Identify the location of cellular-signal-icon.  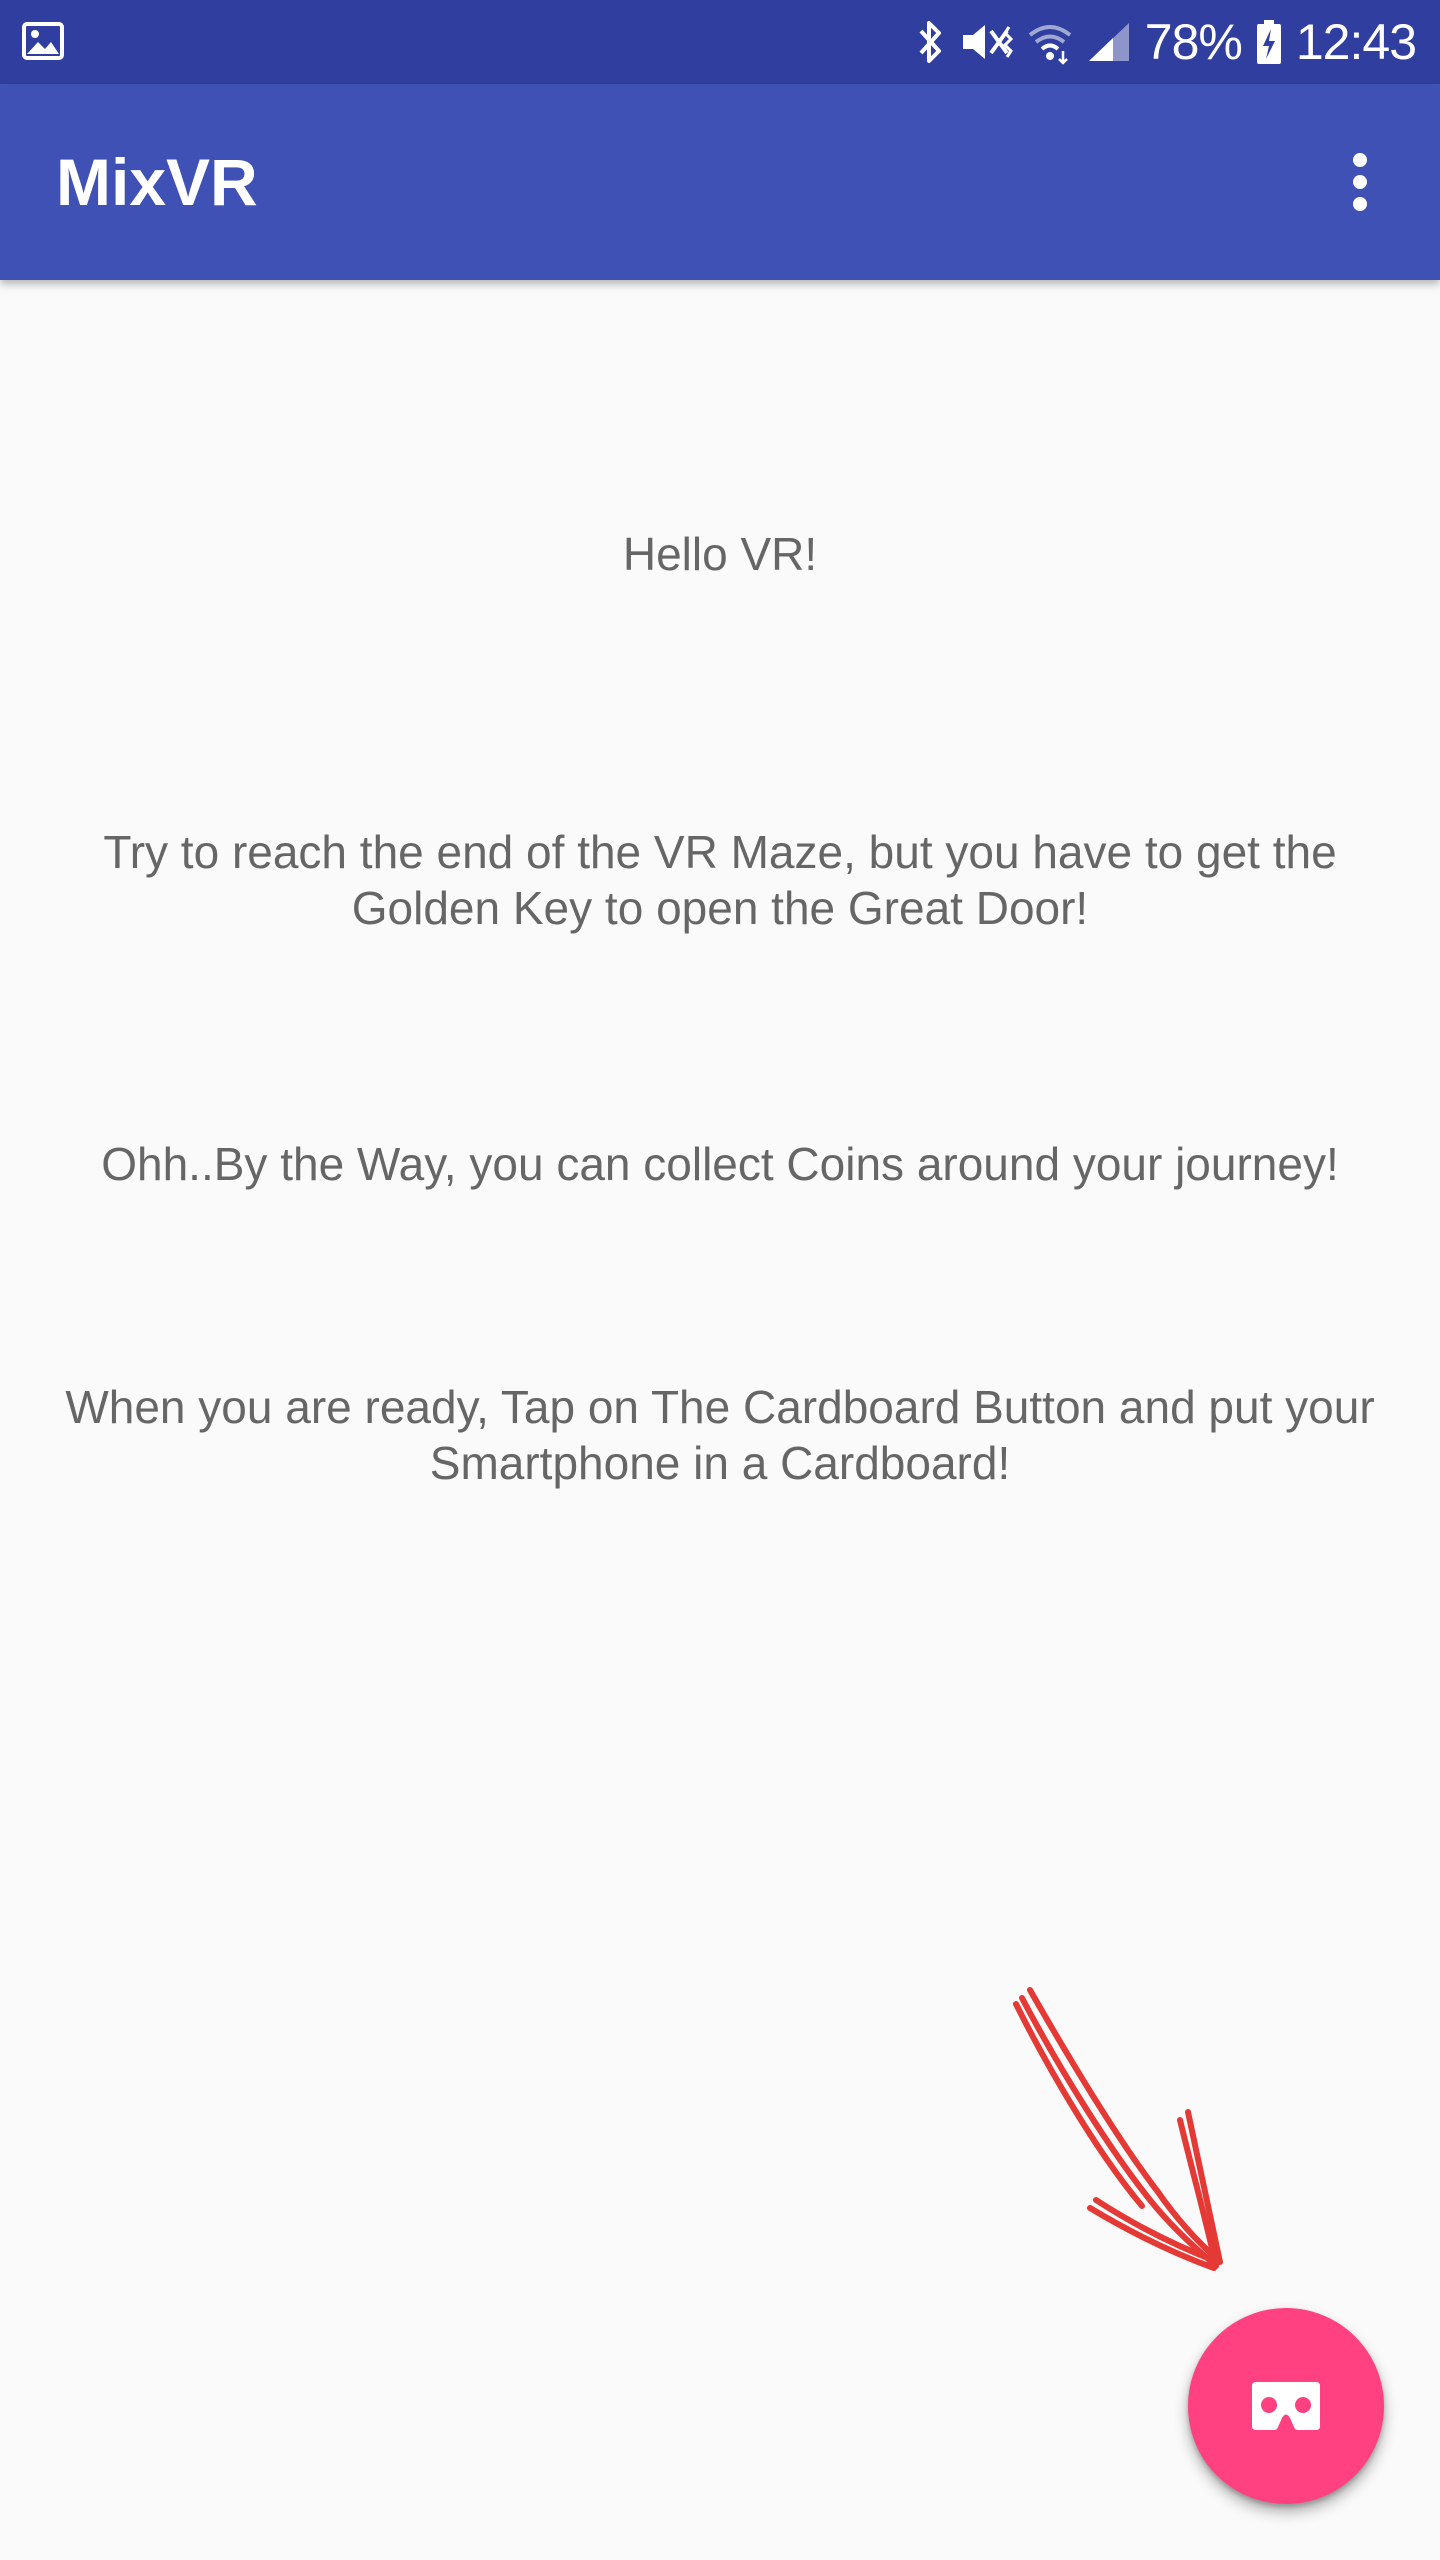
(1109, 42).